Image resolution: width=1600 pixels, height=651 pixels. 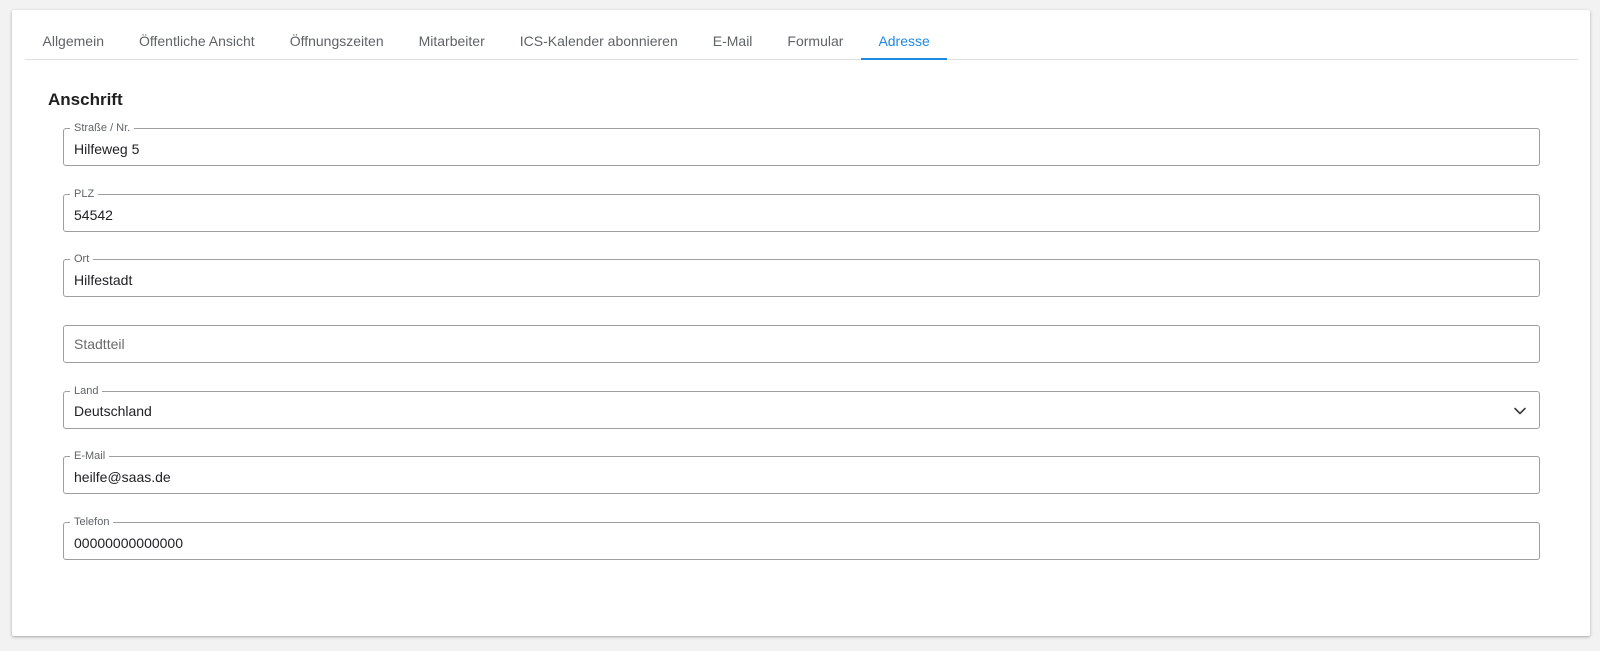 I want to click on country-value: Deutschland, so click(x=113, y=411).